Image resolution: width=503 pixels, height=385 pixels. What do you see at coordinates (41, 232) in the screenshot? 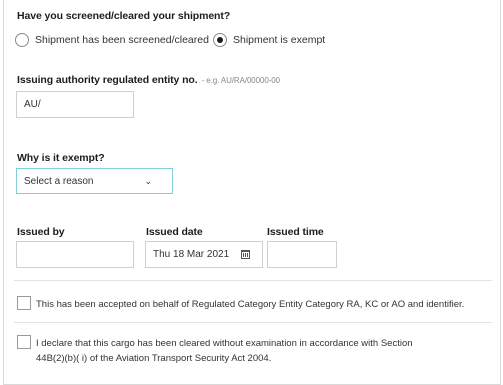
I see `issued-by-label: Issued by` at bounding box center [41, 232].